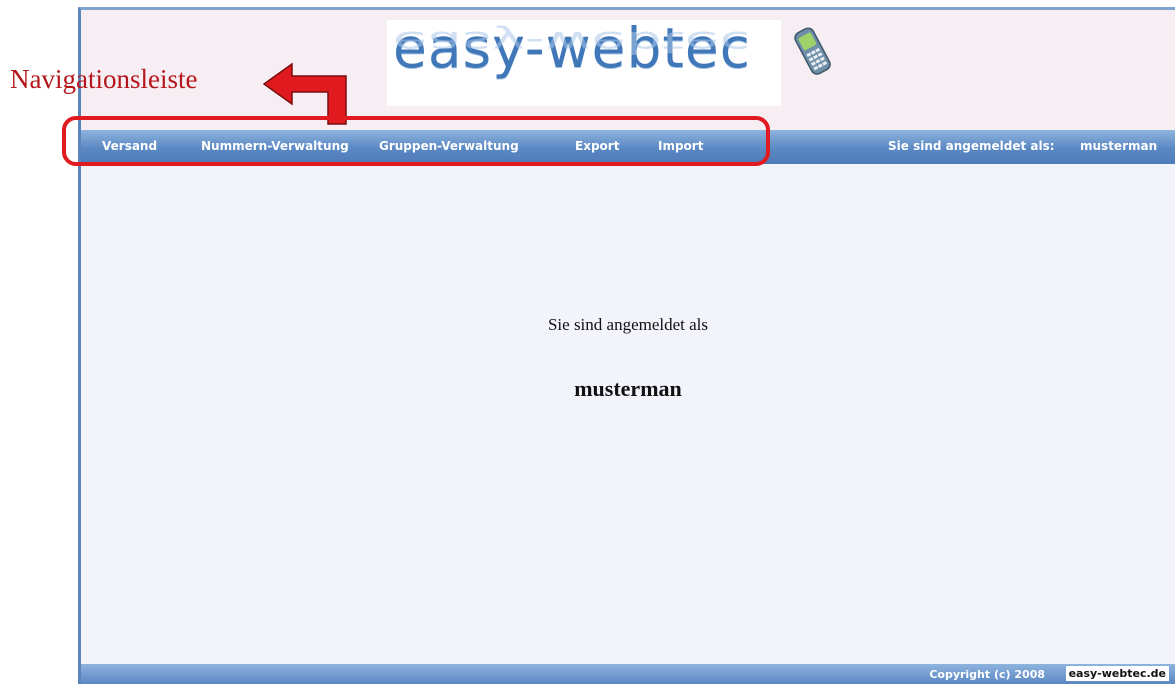  I want to click on welcome-username: musterman, so click(628, 388).